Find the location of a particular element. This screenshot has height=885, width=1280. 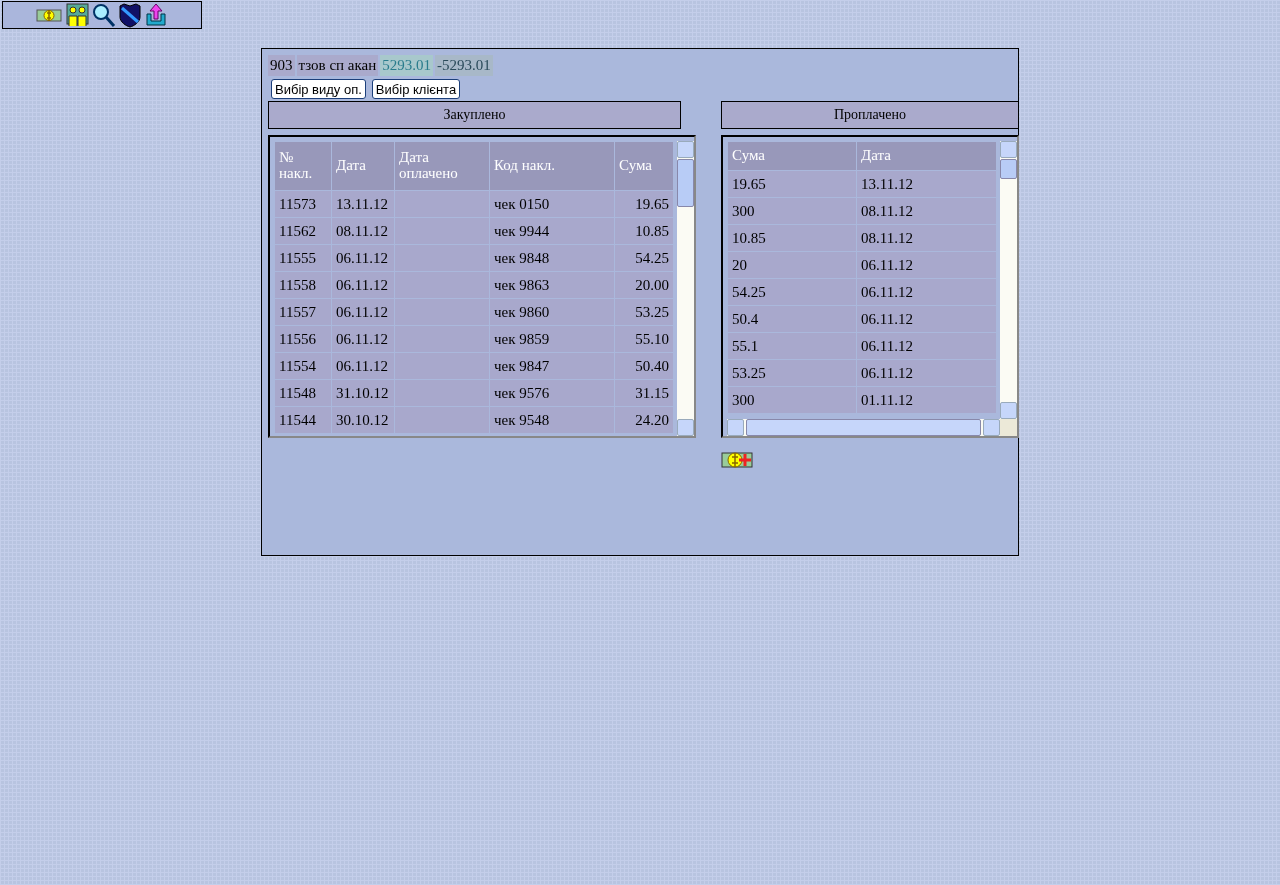

table-cell: 31.10.12 is located at coordinates (362, 392).